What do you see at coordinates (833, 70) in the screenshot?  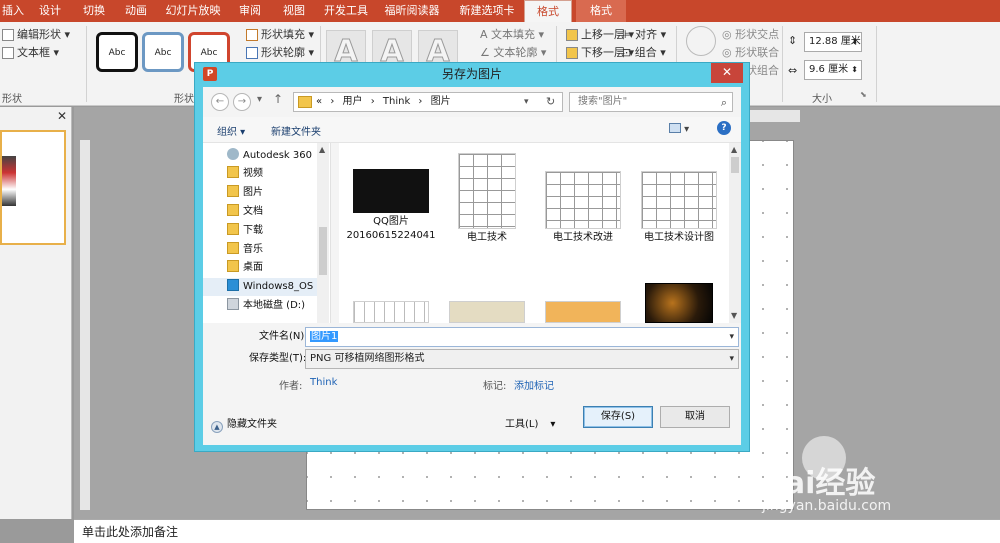 I see `width-input: 9.6 厘米 ⬍` at bounding box center [833, 70].